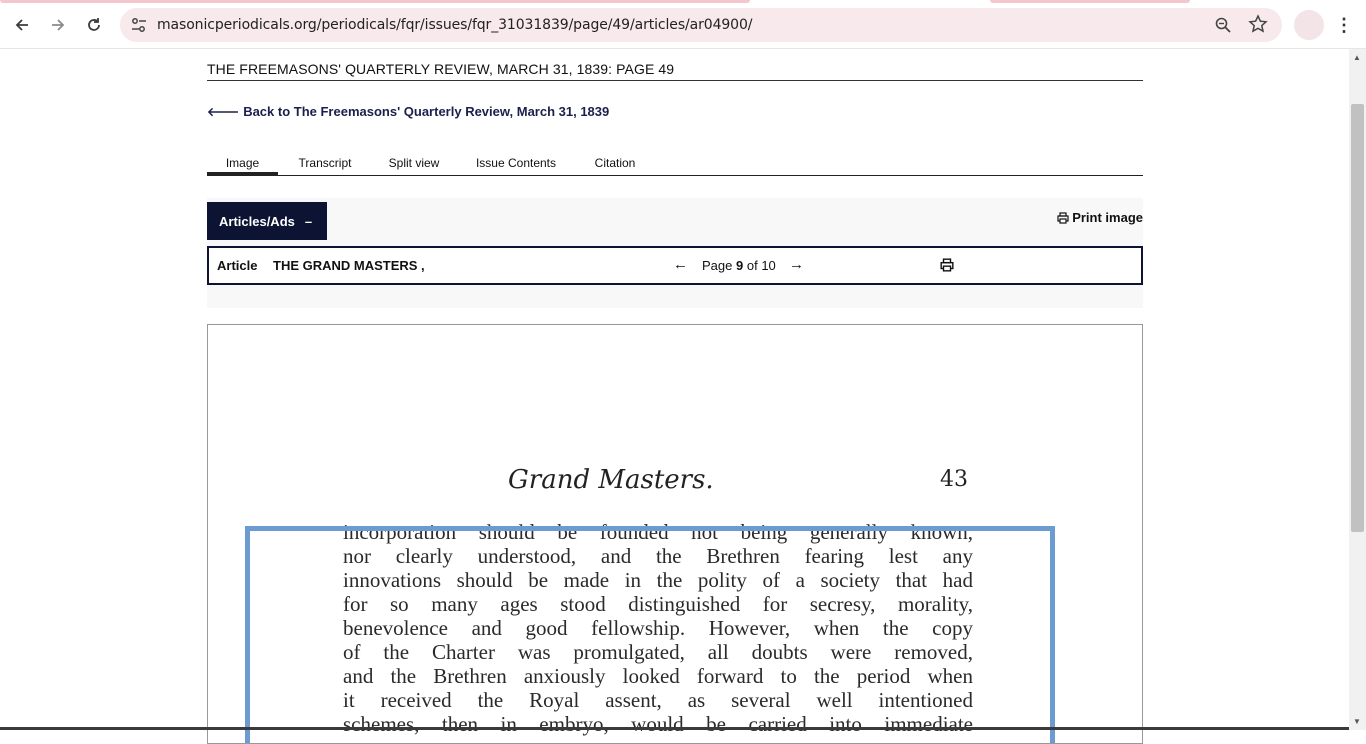  What do you see at coordinates (257, 221) in the screenshot?
I see `articles-ads-label: Articles/Ads` at bounding box center [257, 221].